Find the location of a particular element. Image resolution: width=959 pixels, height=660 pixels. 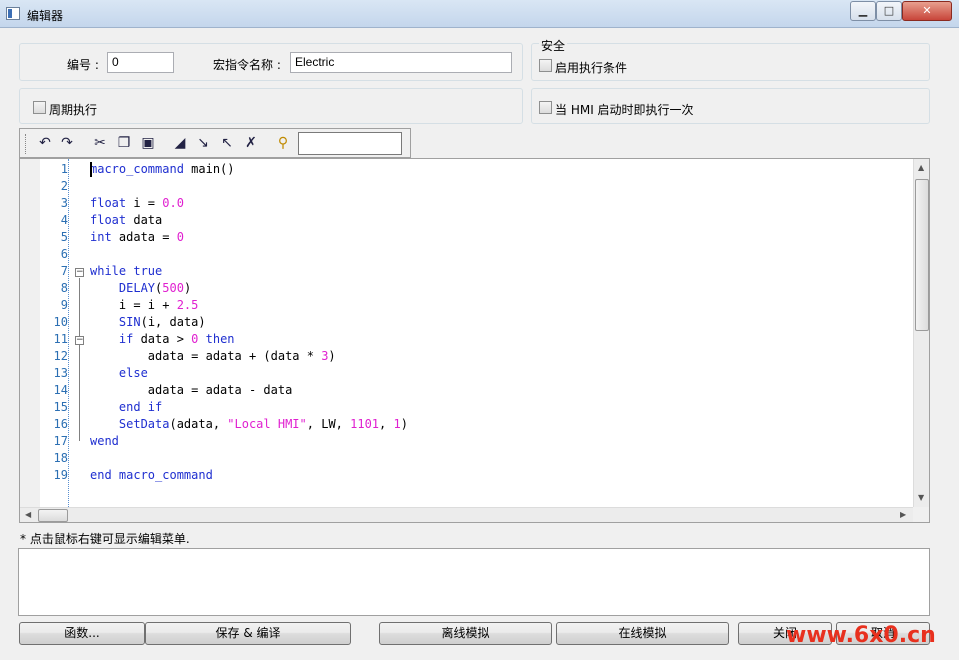

run-on-start-label: 当 HMI 启动时即执行一次 is located at coordinates (624, 110).